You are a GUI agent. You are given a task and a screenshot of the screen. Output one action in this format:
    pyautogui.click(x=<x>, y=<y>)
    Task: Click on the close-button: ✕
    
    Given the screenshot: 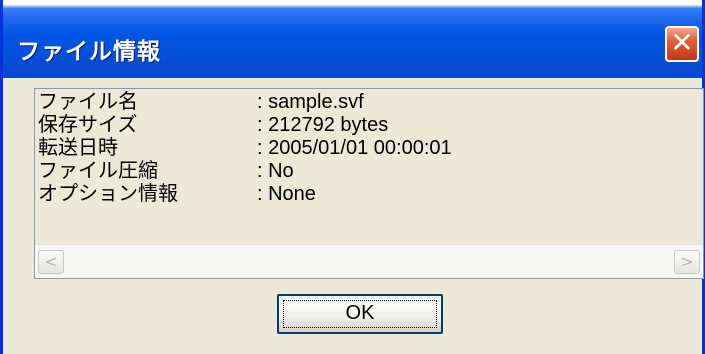 What is the action you would take?
    pyautogui.click(x=682, y=44)
    